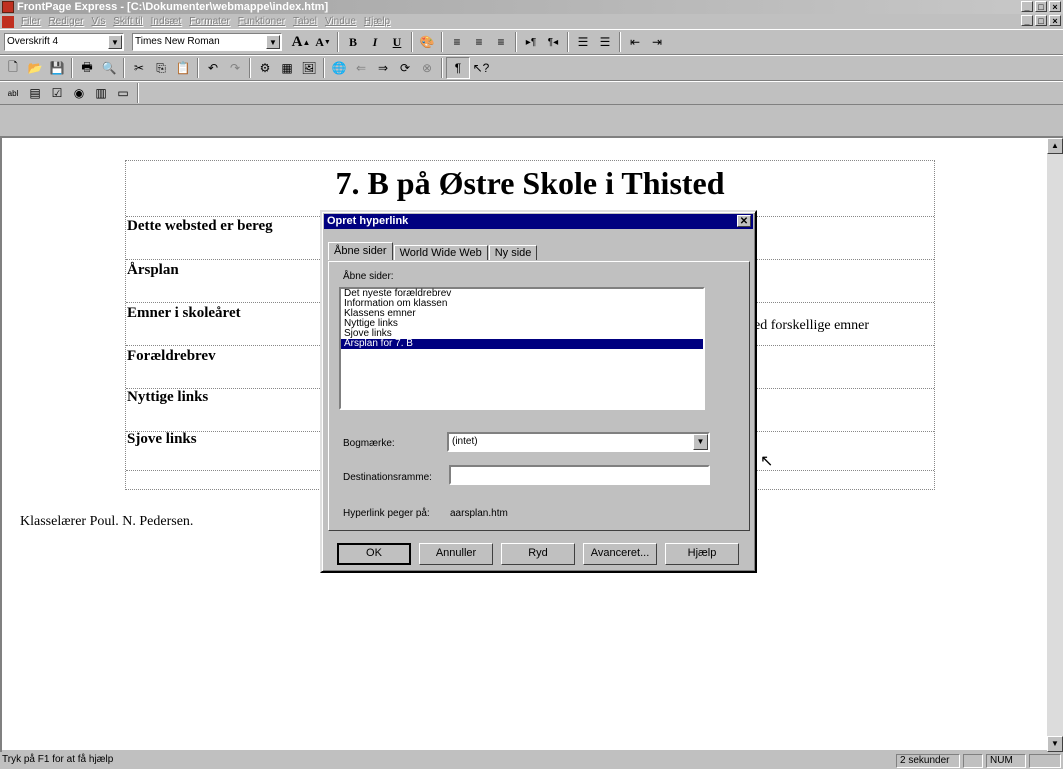 This screenshot has width=1063, height=769. Describe the element at coordinates (166, 21) in the screenshot. I see `menu-indsaet: Indsæt` at that location.